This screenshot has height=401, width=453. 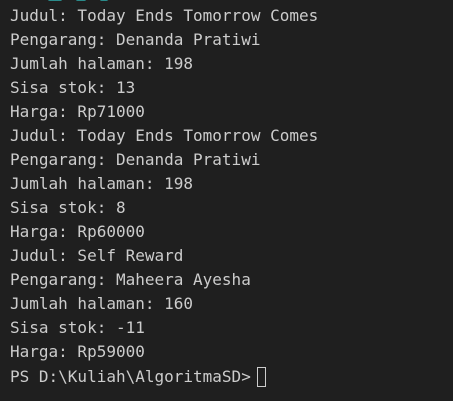 What do you see at coordinates (102, 63) in the screenshot?
I see `output-line-3: Jumlah halaman: 198` at bounding box center [102, 63].